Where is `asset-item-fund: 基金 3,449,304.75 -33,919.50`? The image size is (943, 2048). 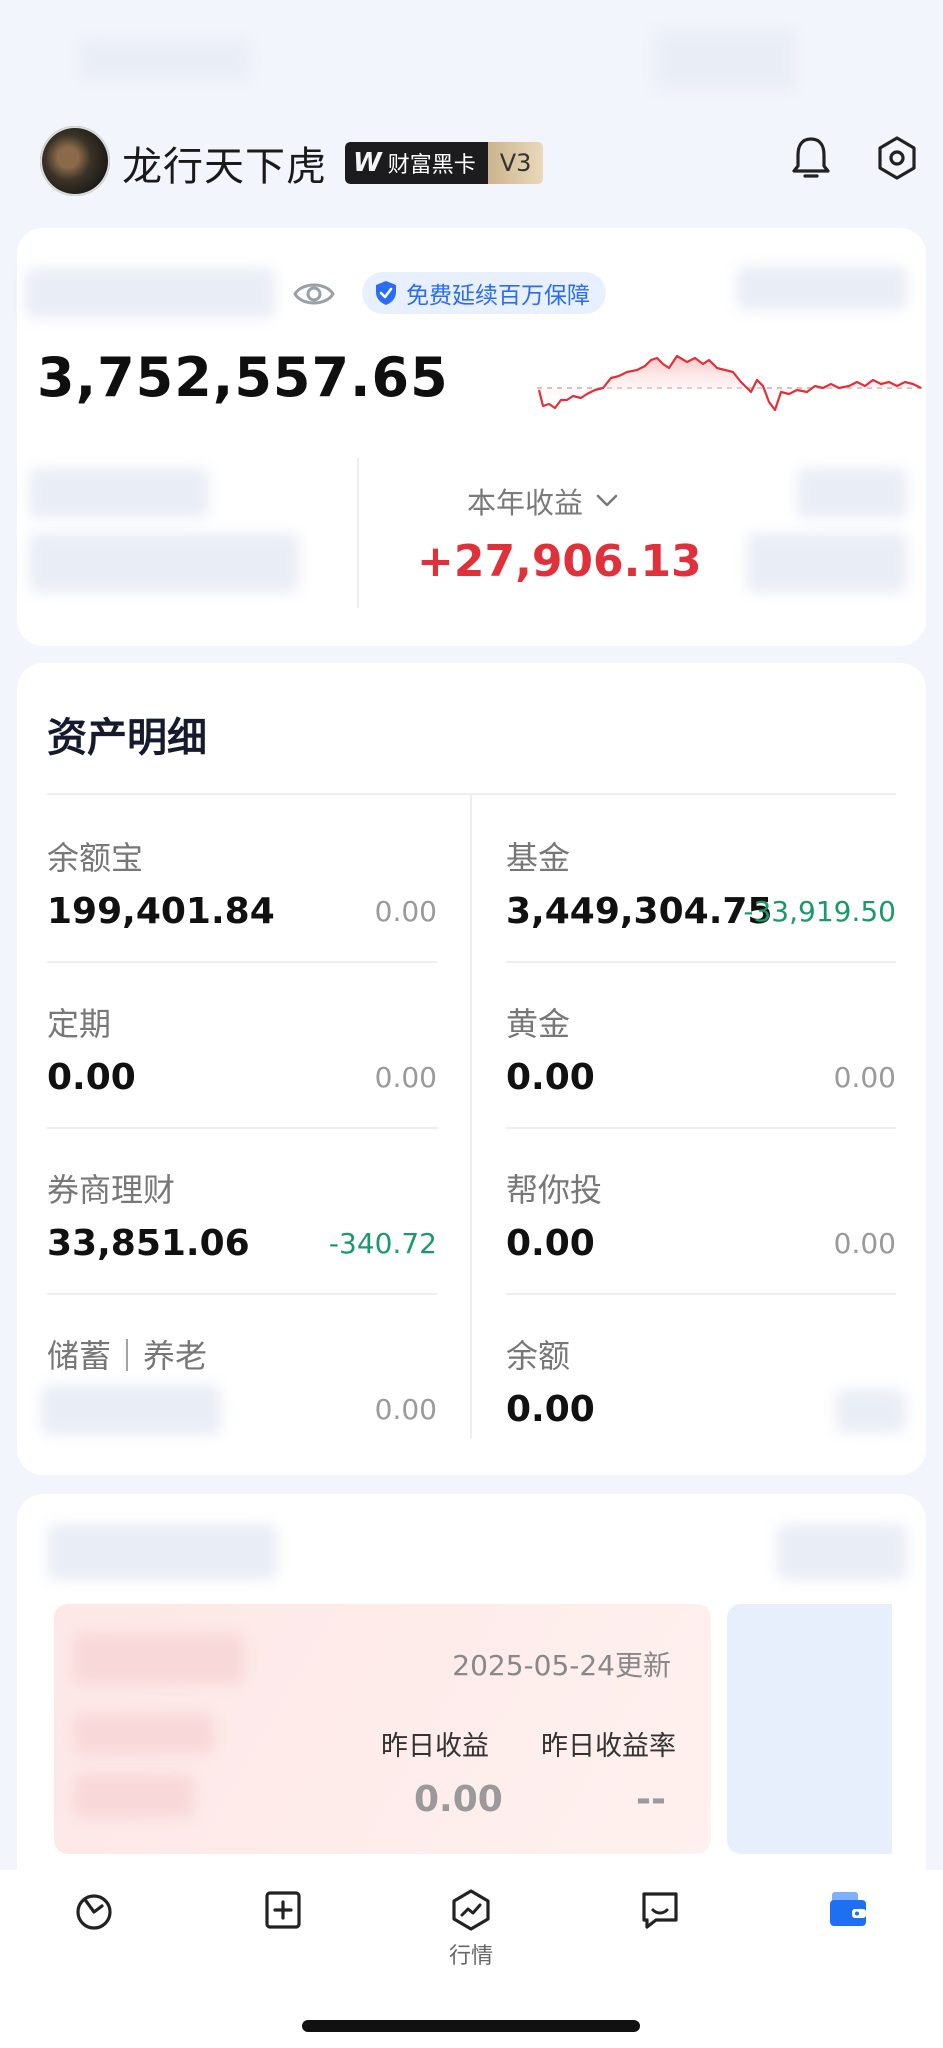
asset-item-fund: 基金 3,449,304.75 -33,919.50 is located at coordinates (701, 878).